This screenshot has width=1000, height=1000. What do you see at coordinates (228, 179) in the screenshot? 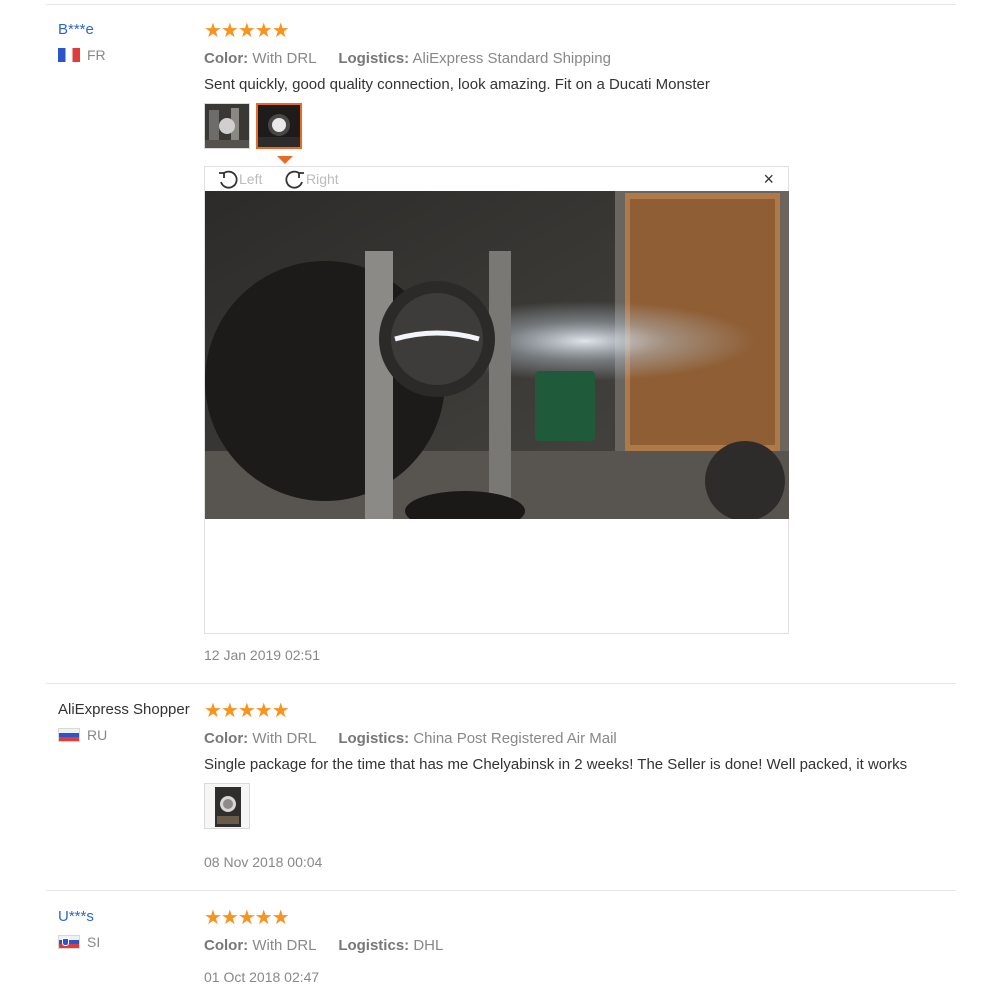
I see `rotate-left-icon` at bounding box center [228, 179].